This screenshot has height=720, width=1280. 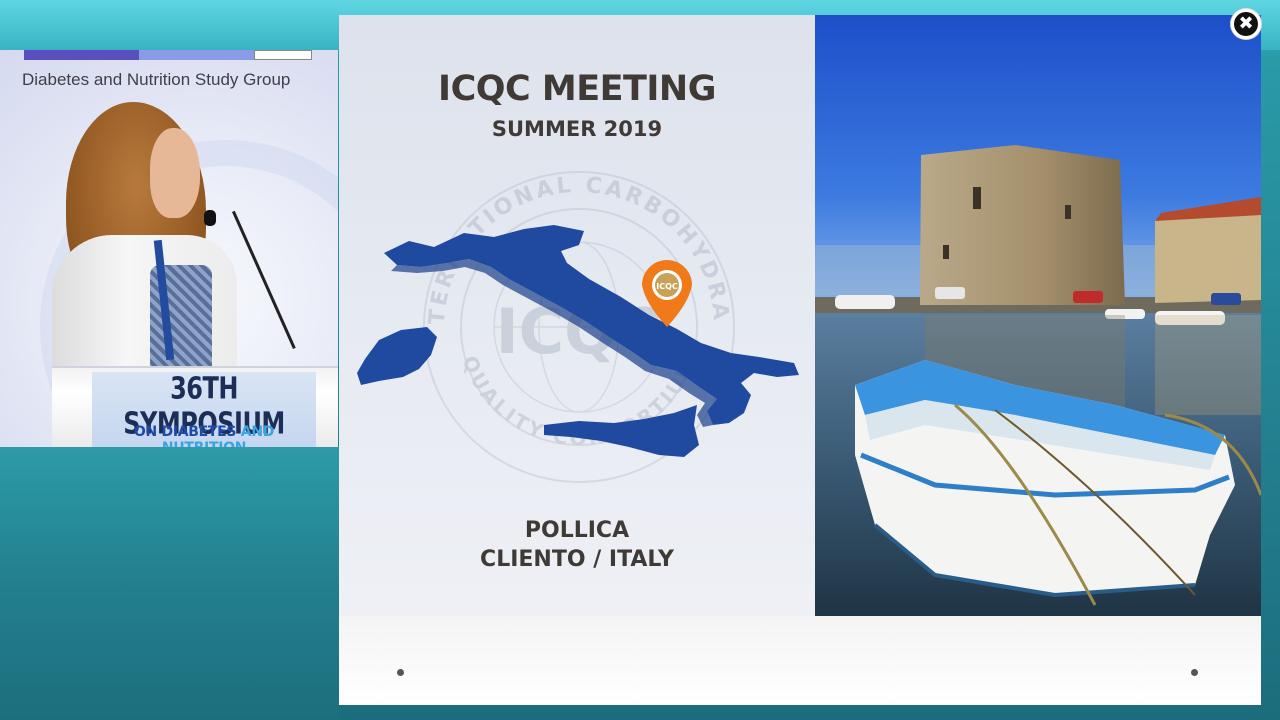 What do you see at coordinates (187, 432) in the screenshot?
I see `symposium-subtitle-part1: ON DIABETES` at bounding box center [187, 432].